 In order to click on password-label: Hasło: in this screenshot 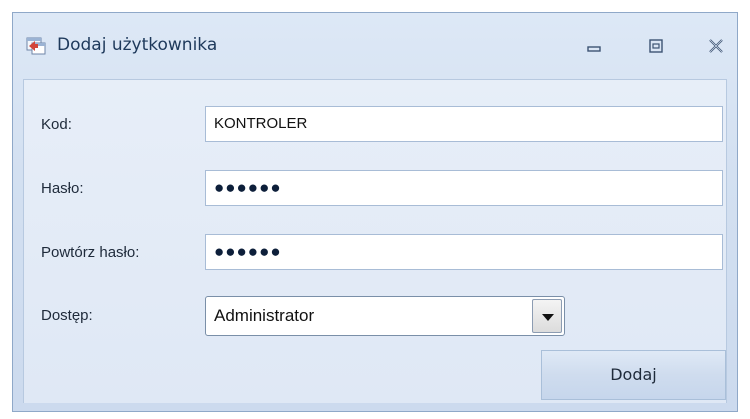, I will do `click(62, 188)`.